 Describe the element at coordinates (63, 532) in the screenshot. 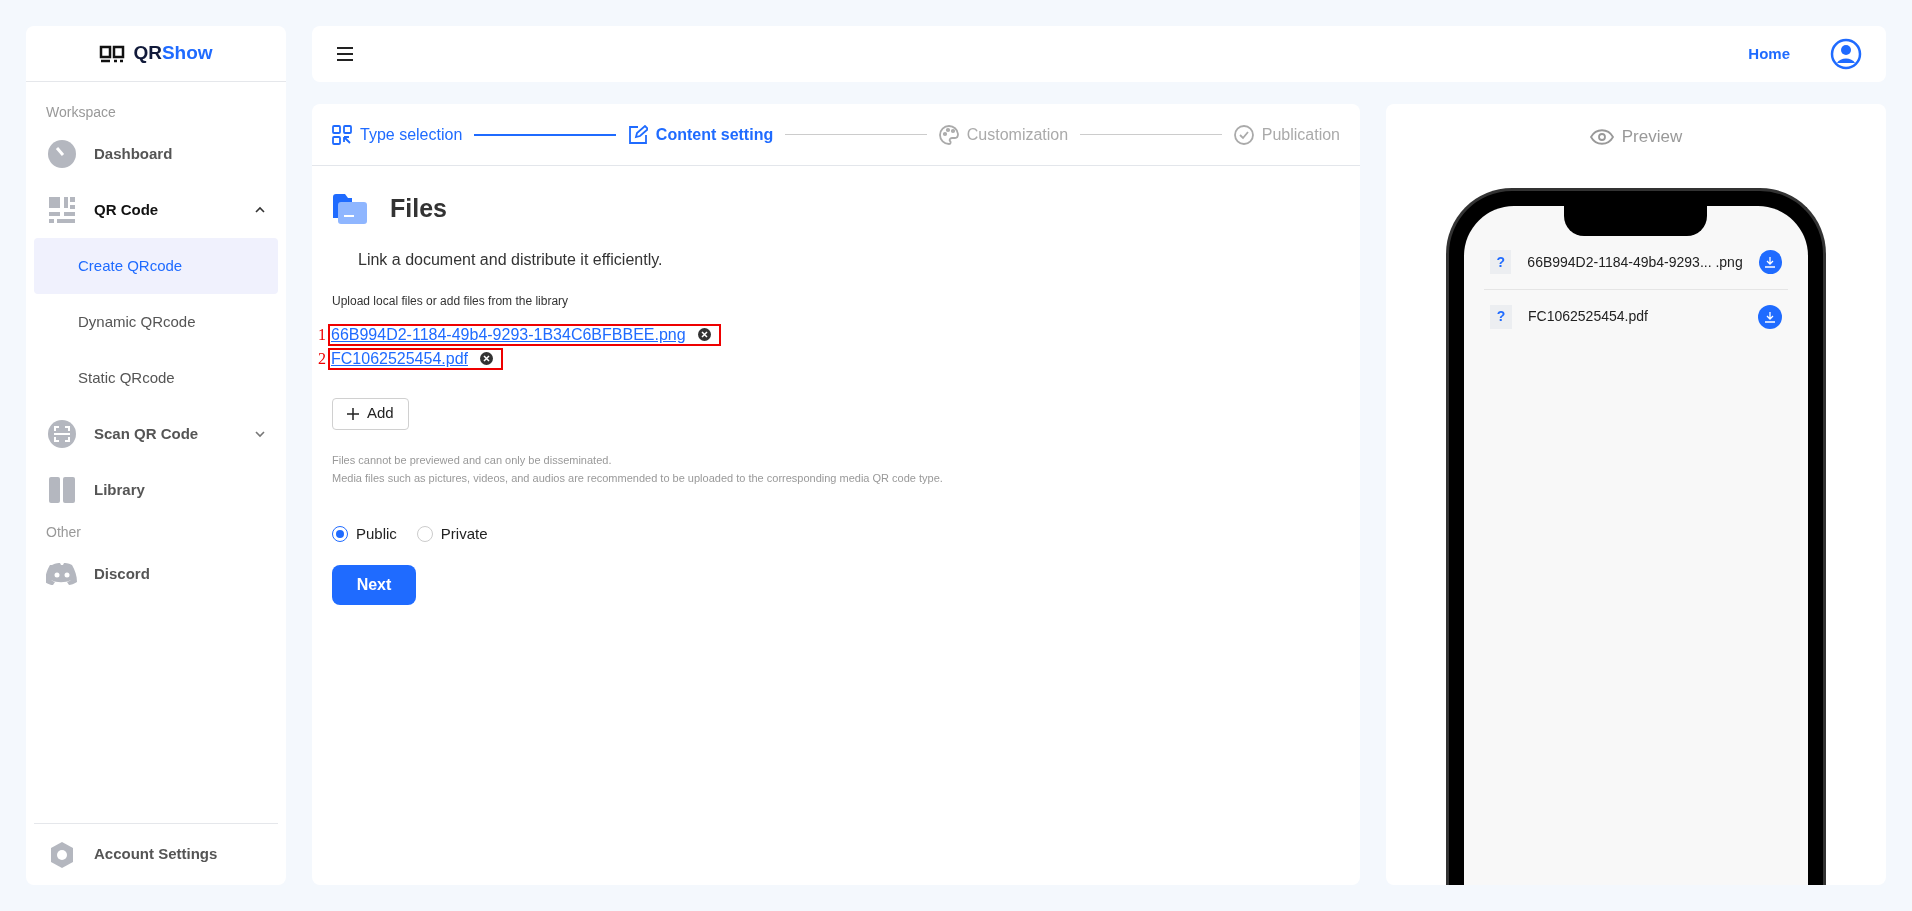

I see `section-heading: Other` at that location.